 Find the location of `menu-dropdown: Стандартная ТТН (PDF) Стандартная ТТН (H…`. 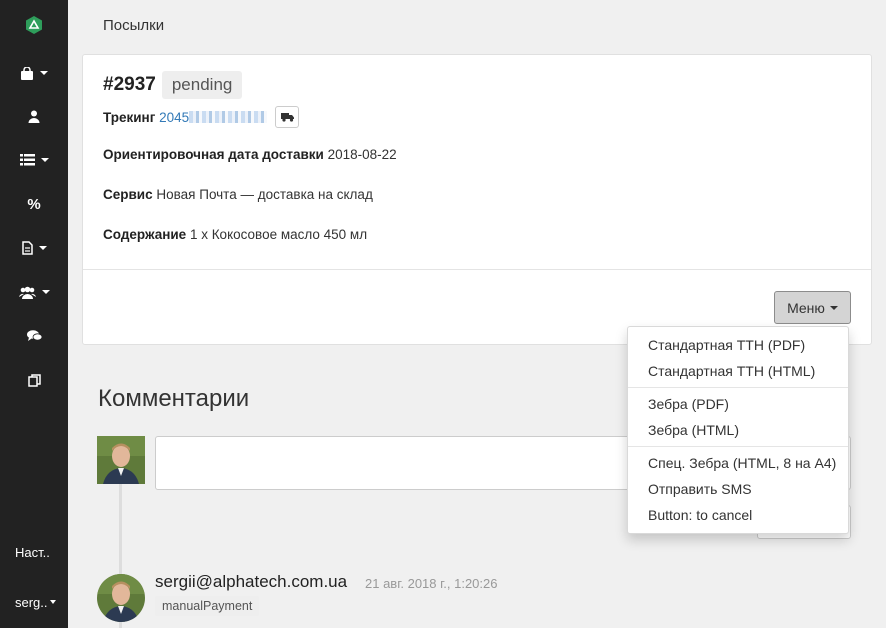

menu-dropdown: Стандартная ТТН (PDF) Стандартная ТТН (H… is located at coordinates (738, 430).